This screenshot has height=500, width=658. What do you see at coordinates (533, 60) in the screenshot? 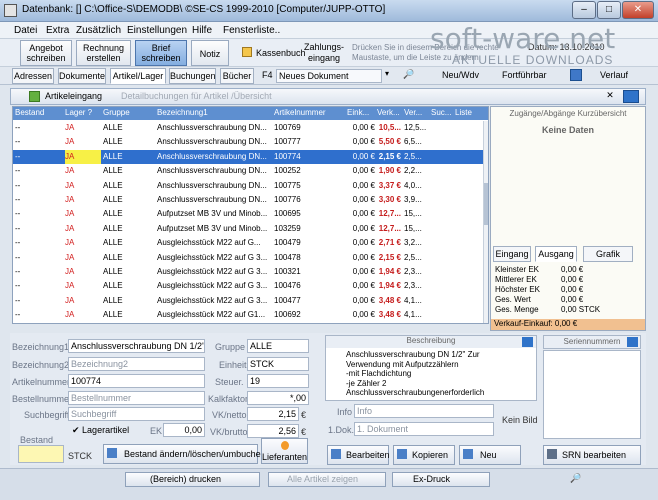
I see `watermark-sub: AKTUELLE DOWNLOADS` at bounding box center [533, 60].